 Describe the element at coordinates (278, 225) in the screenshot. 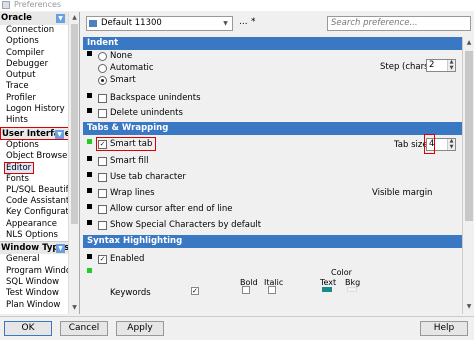

I see `special-chars-row: Show Special Characters by default` at that location.